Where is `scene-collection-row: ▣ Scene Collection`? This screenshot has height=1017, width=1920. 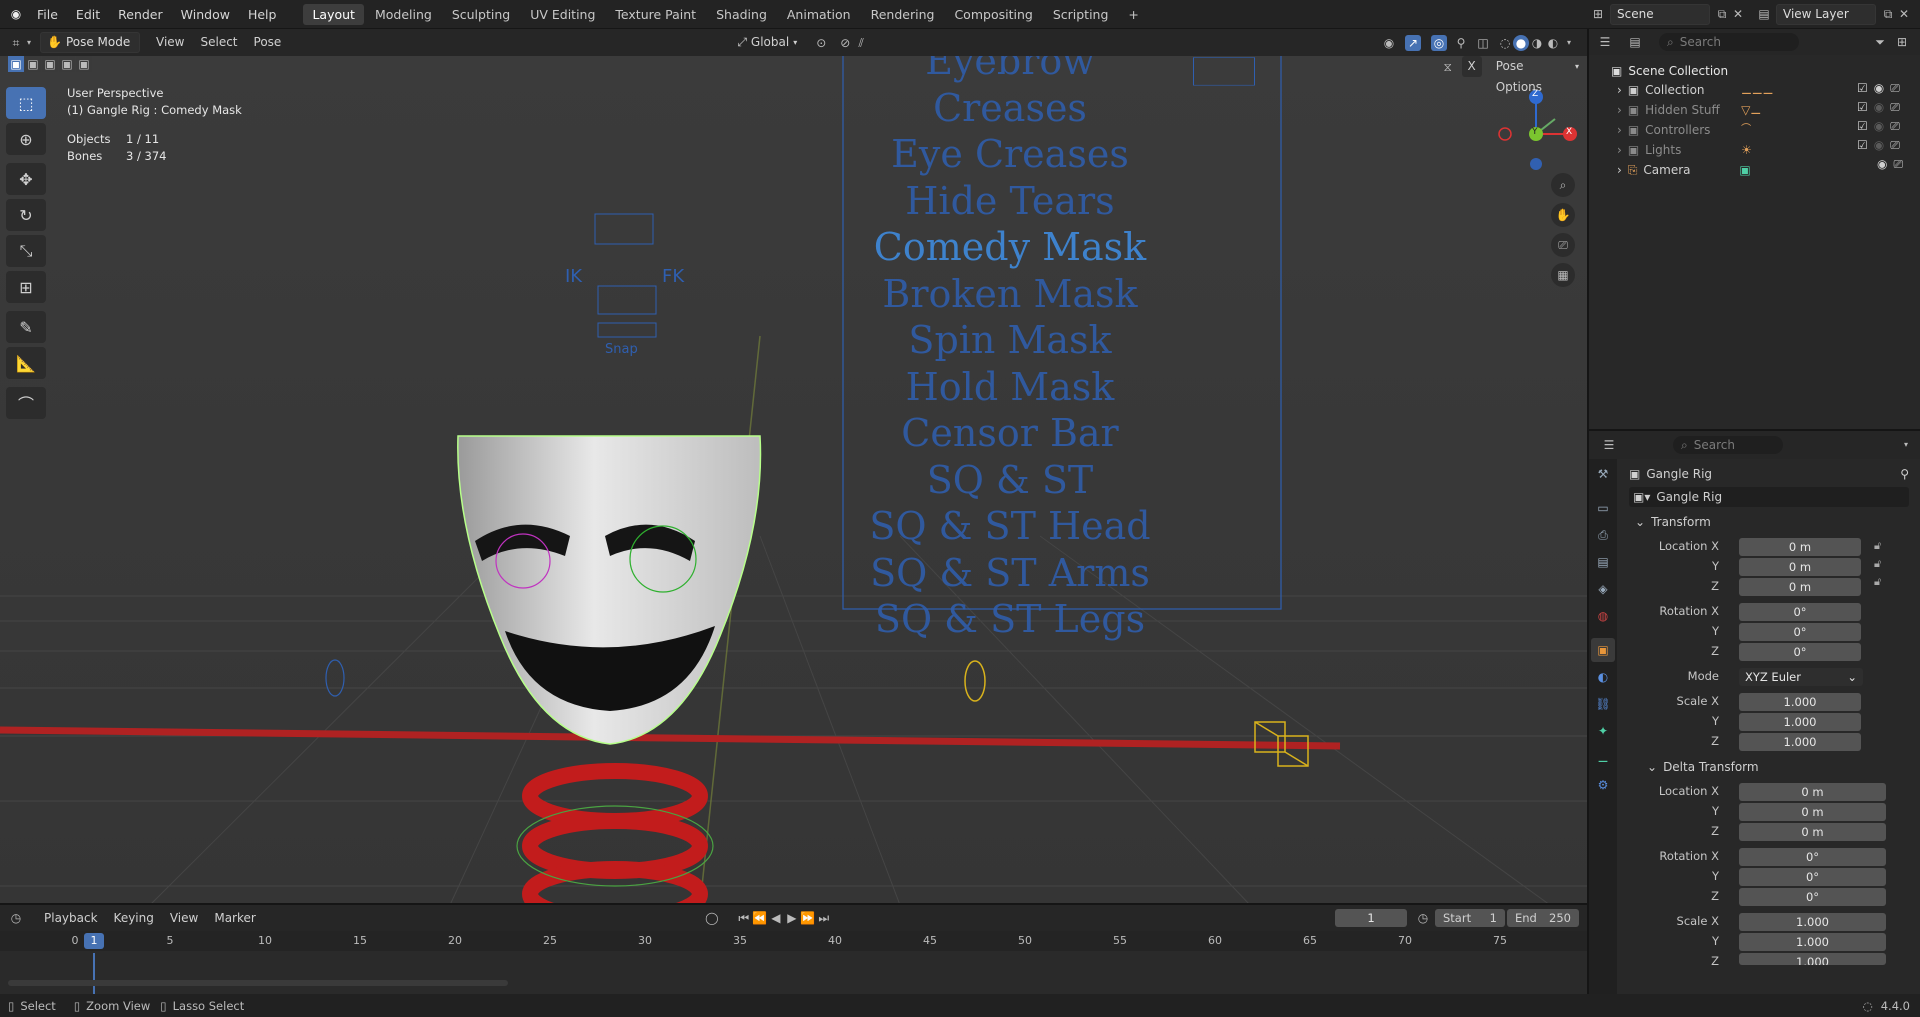
scene-collection-row: ▣ Scene Collection is located at coordinates (1754, 71).